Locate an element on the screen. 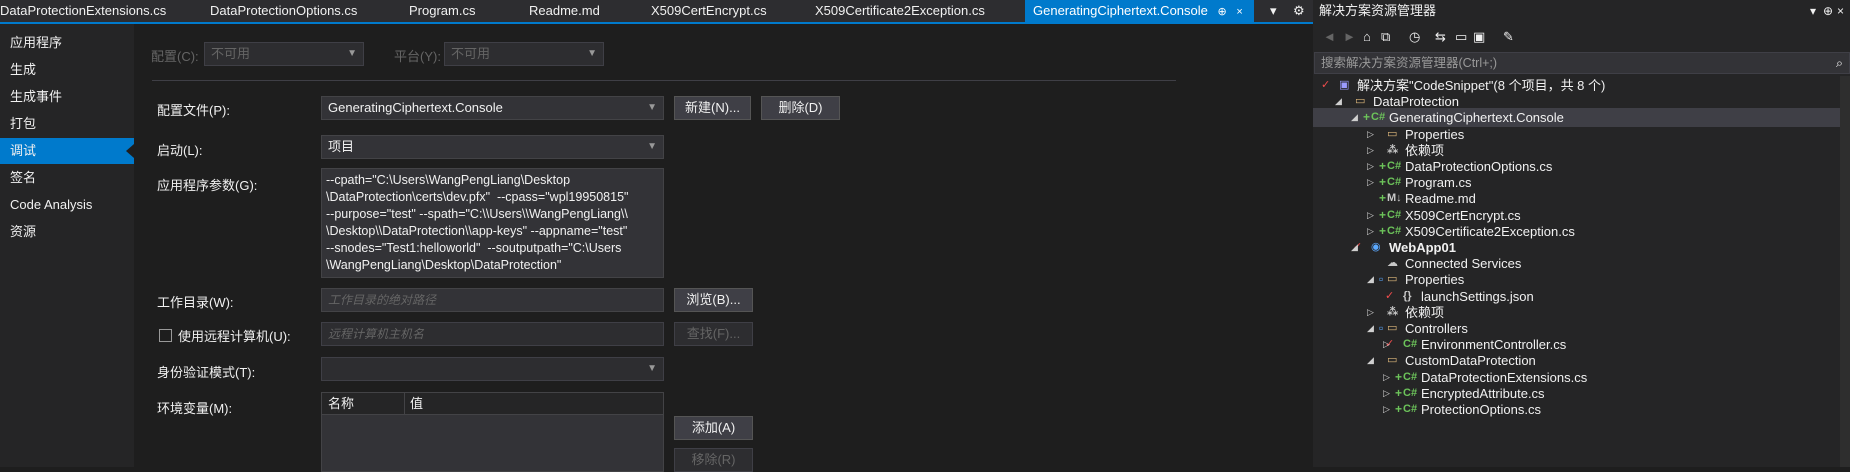 This screenshot has height=472, width=1850. delete-profile-button: 删除(D) is located at coordinates (800, 108).